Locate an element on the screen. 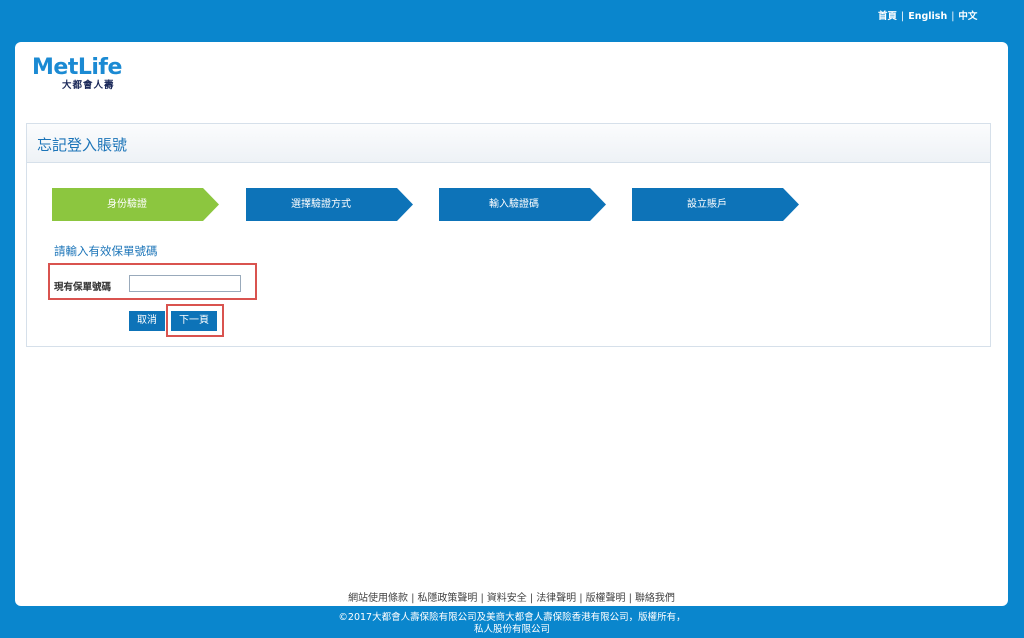 The width and height of the screenshot is (1024, 638). step-label: 輸入驗證碼 is located at coordinates (514, 204).